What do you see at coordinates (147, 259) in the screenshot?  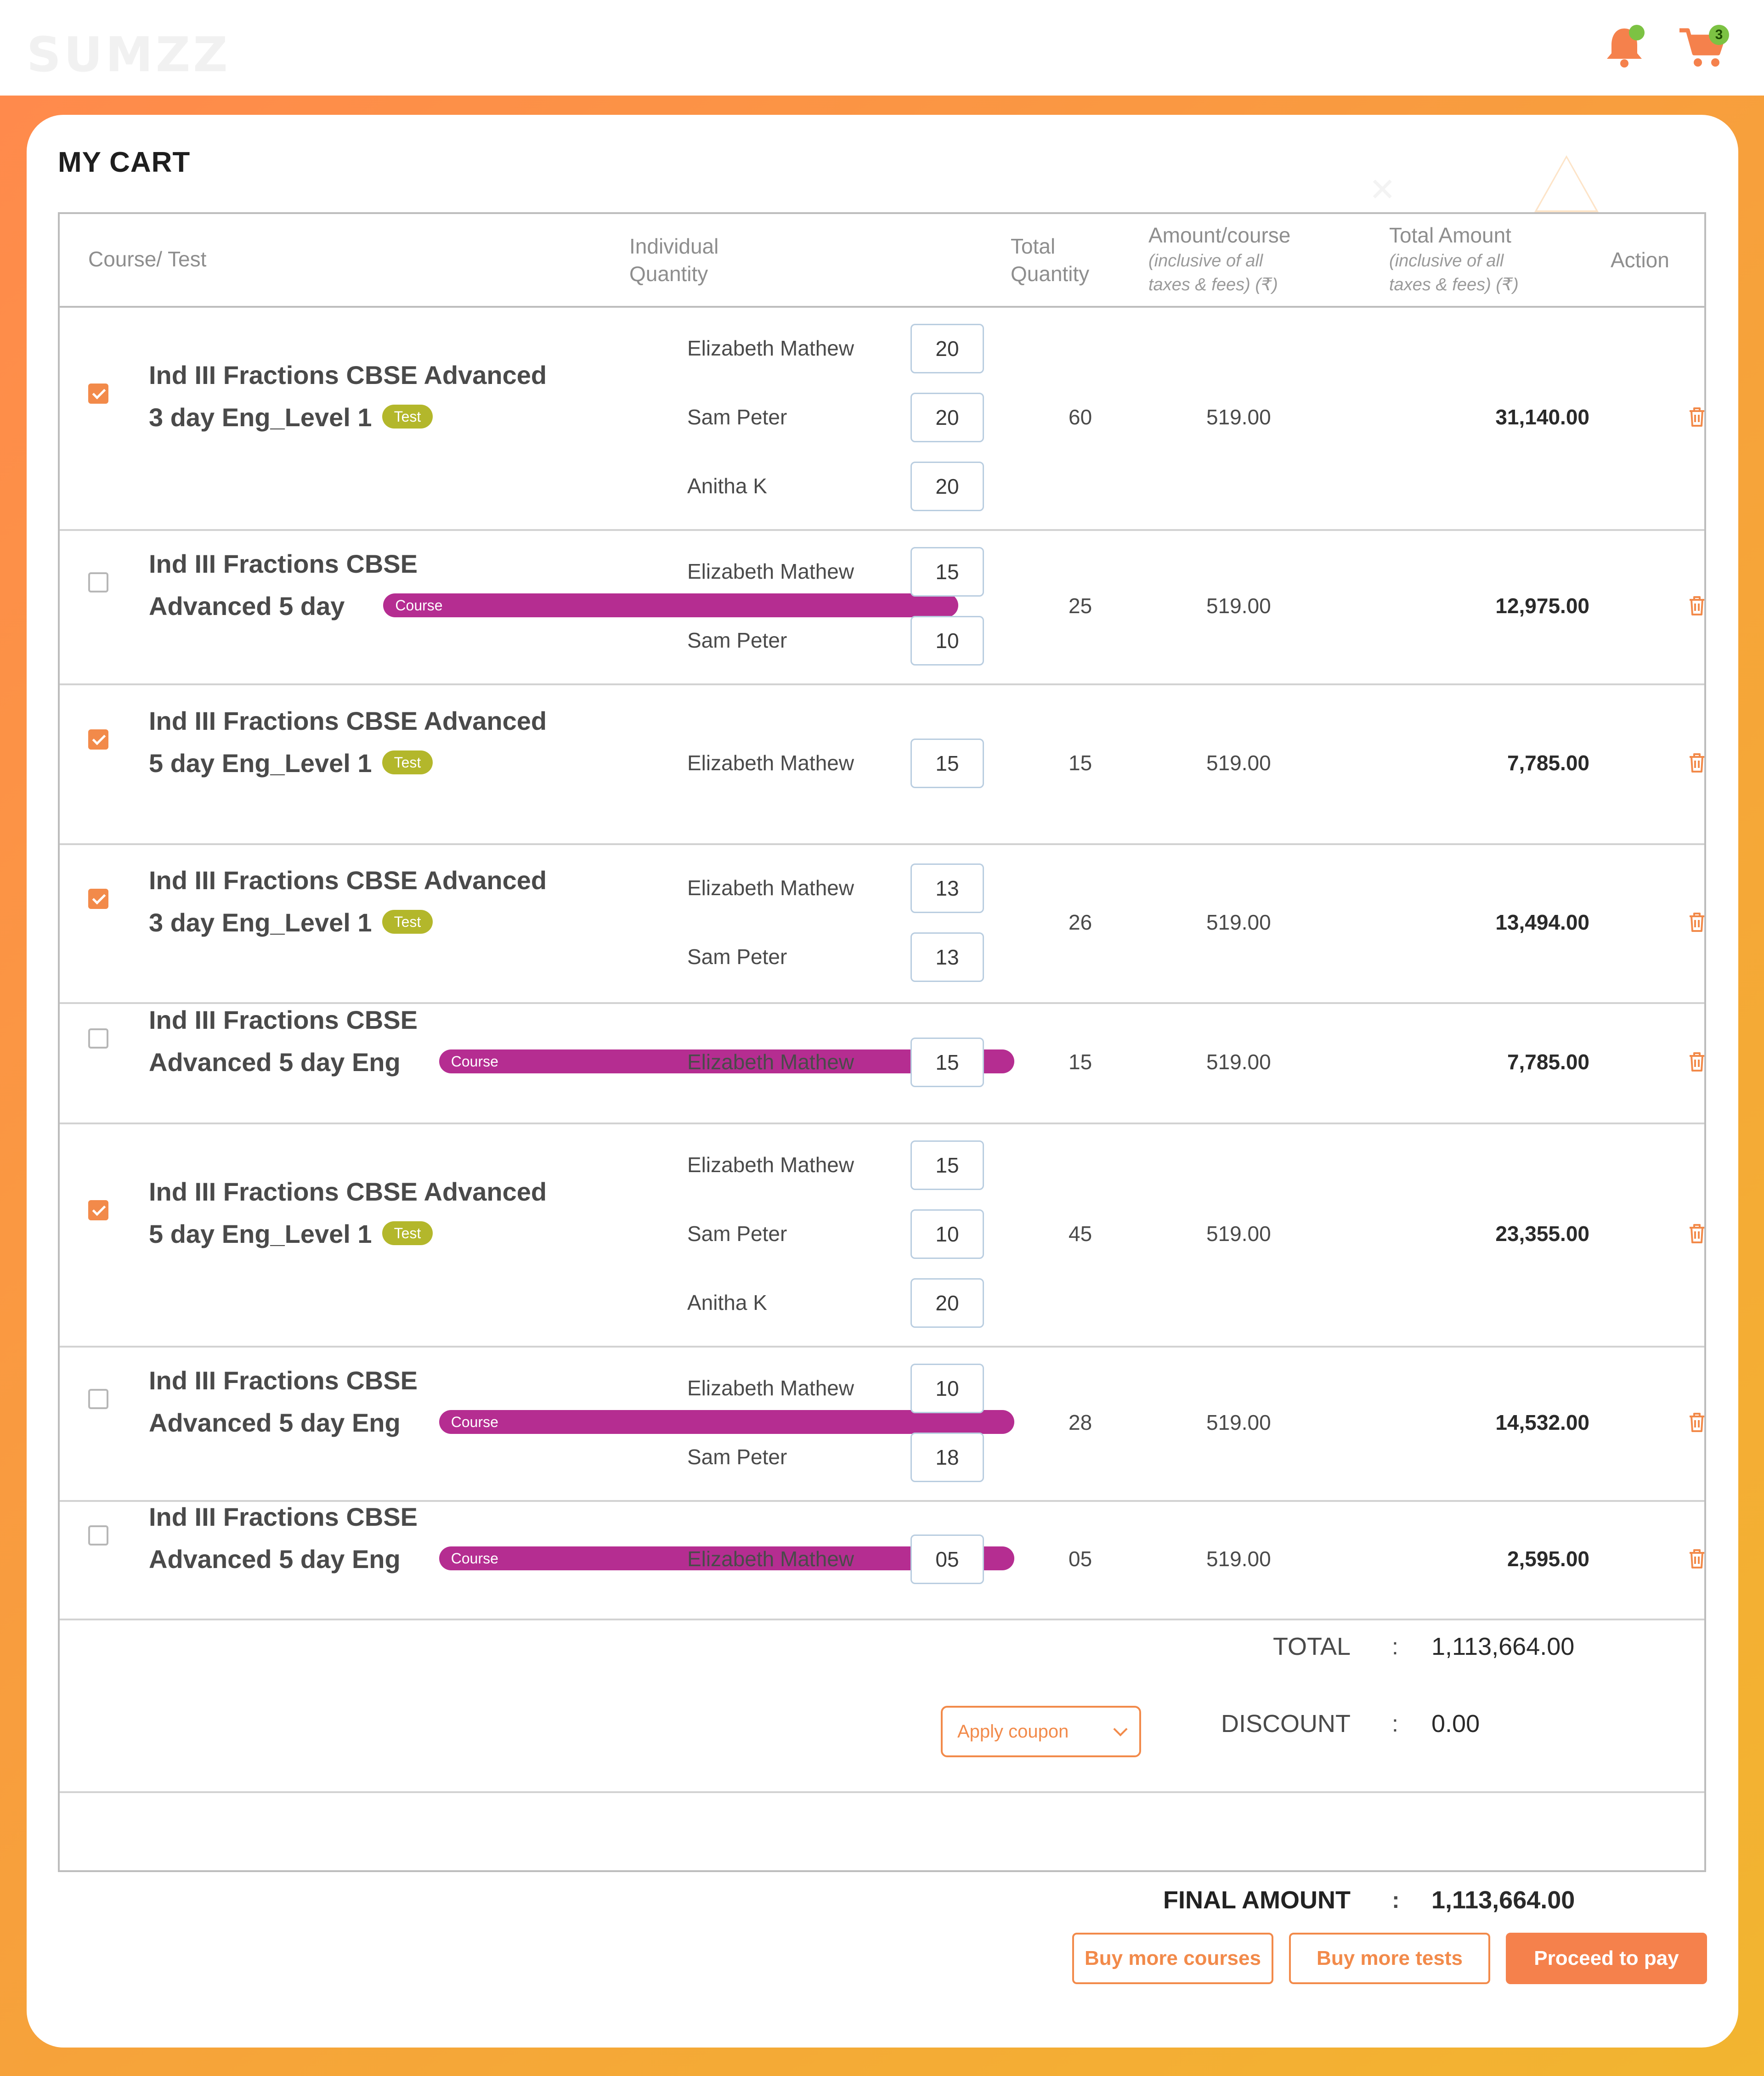 I see `col-course-test: Course/ Test` at bounding box center [147, 259].